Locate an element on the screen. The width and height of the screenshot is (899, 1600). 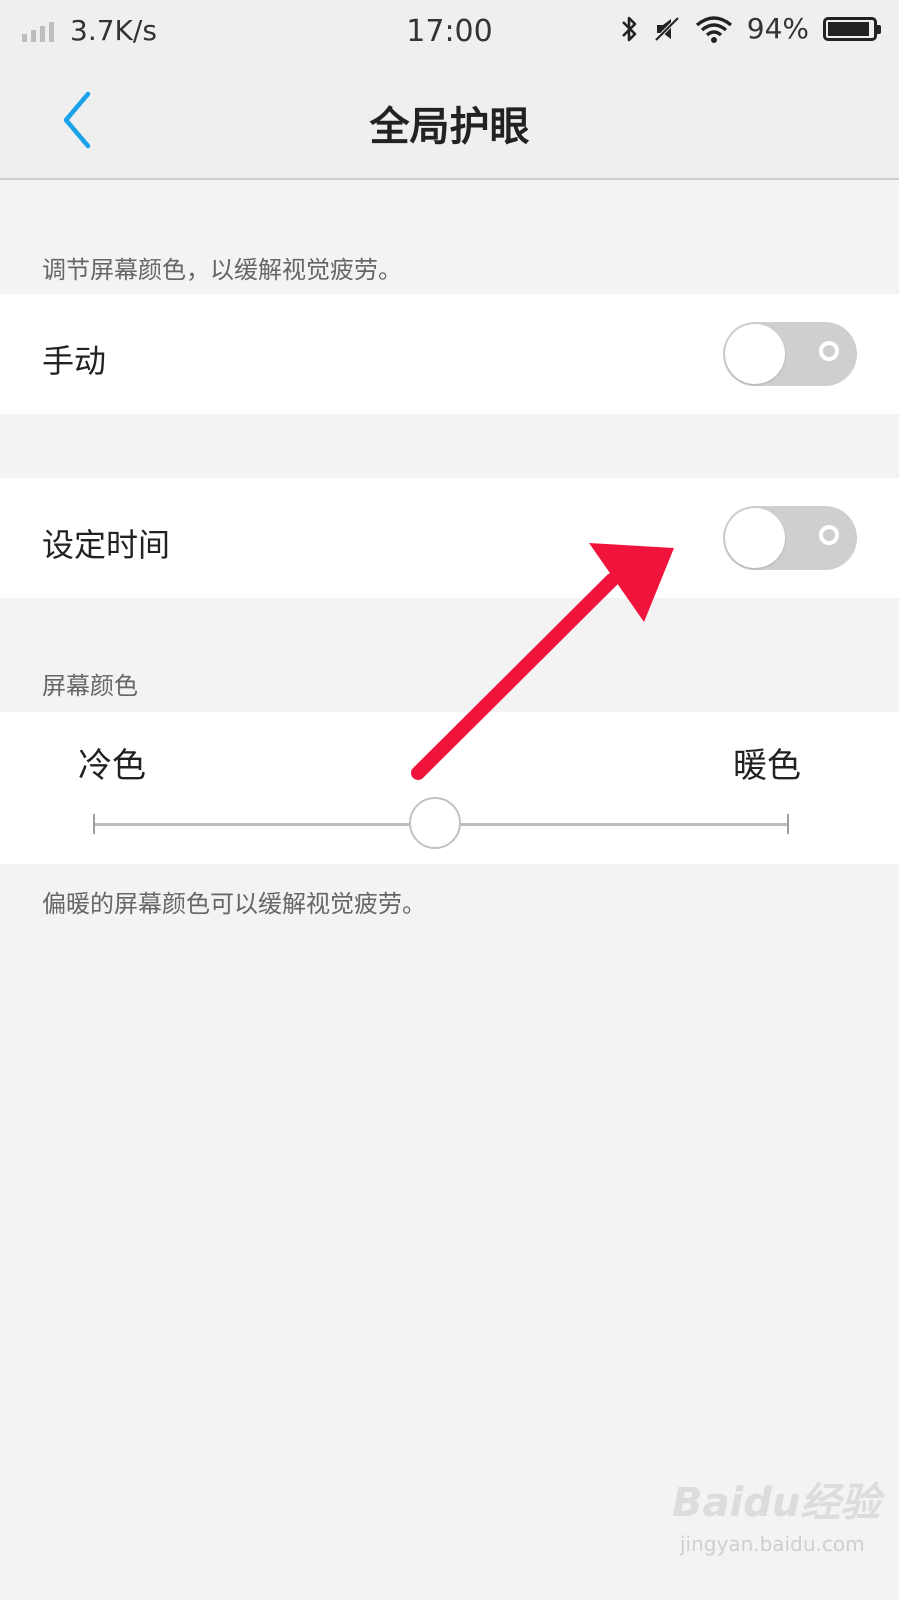
wifi-icon is located at coordinates (713, 29).